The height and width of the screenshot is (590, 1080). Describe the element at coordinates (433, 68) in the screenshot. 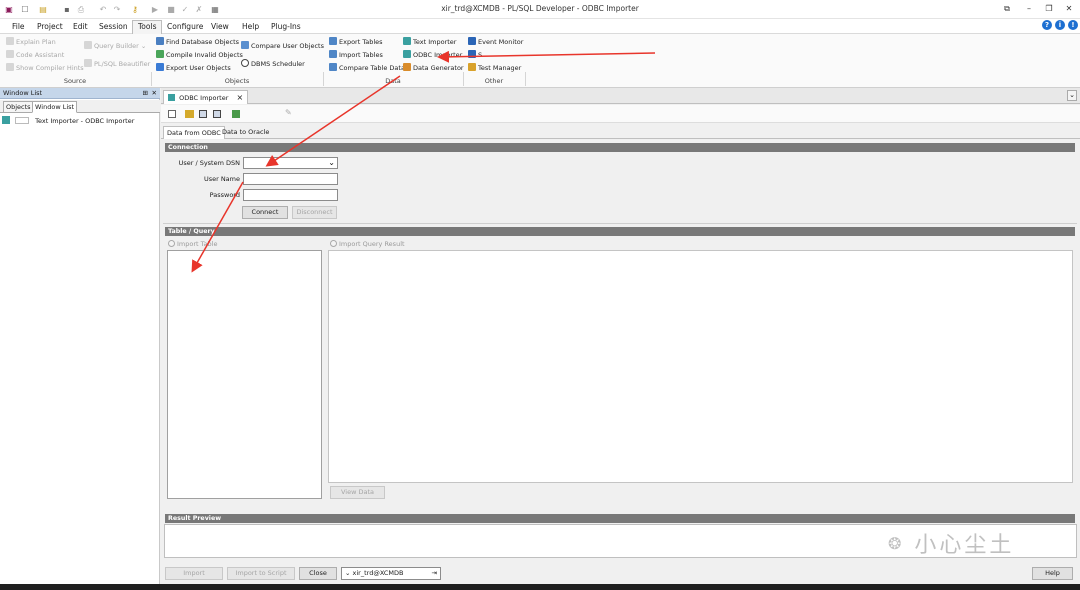

I see `data-generator-button: Data Generator` at that location.